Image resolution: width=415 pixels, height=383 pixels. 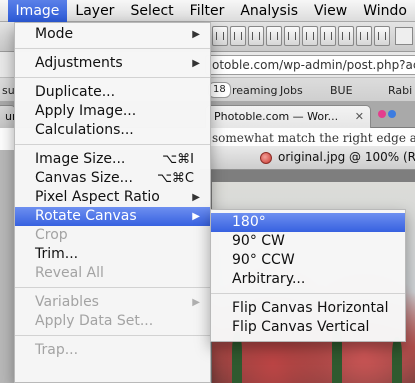 I want to click on menu-analysis: Analysis, so click(x=269, y=11).